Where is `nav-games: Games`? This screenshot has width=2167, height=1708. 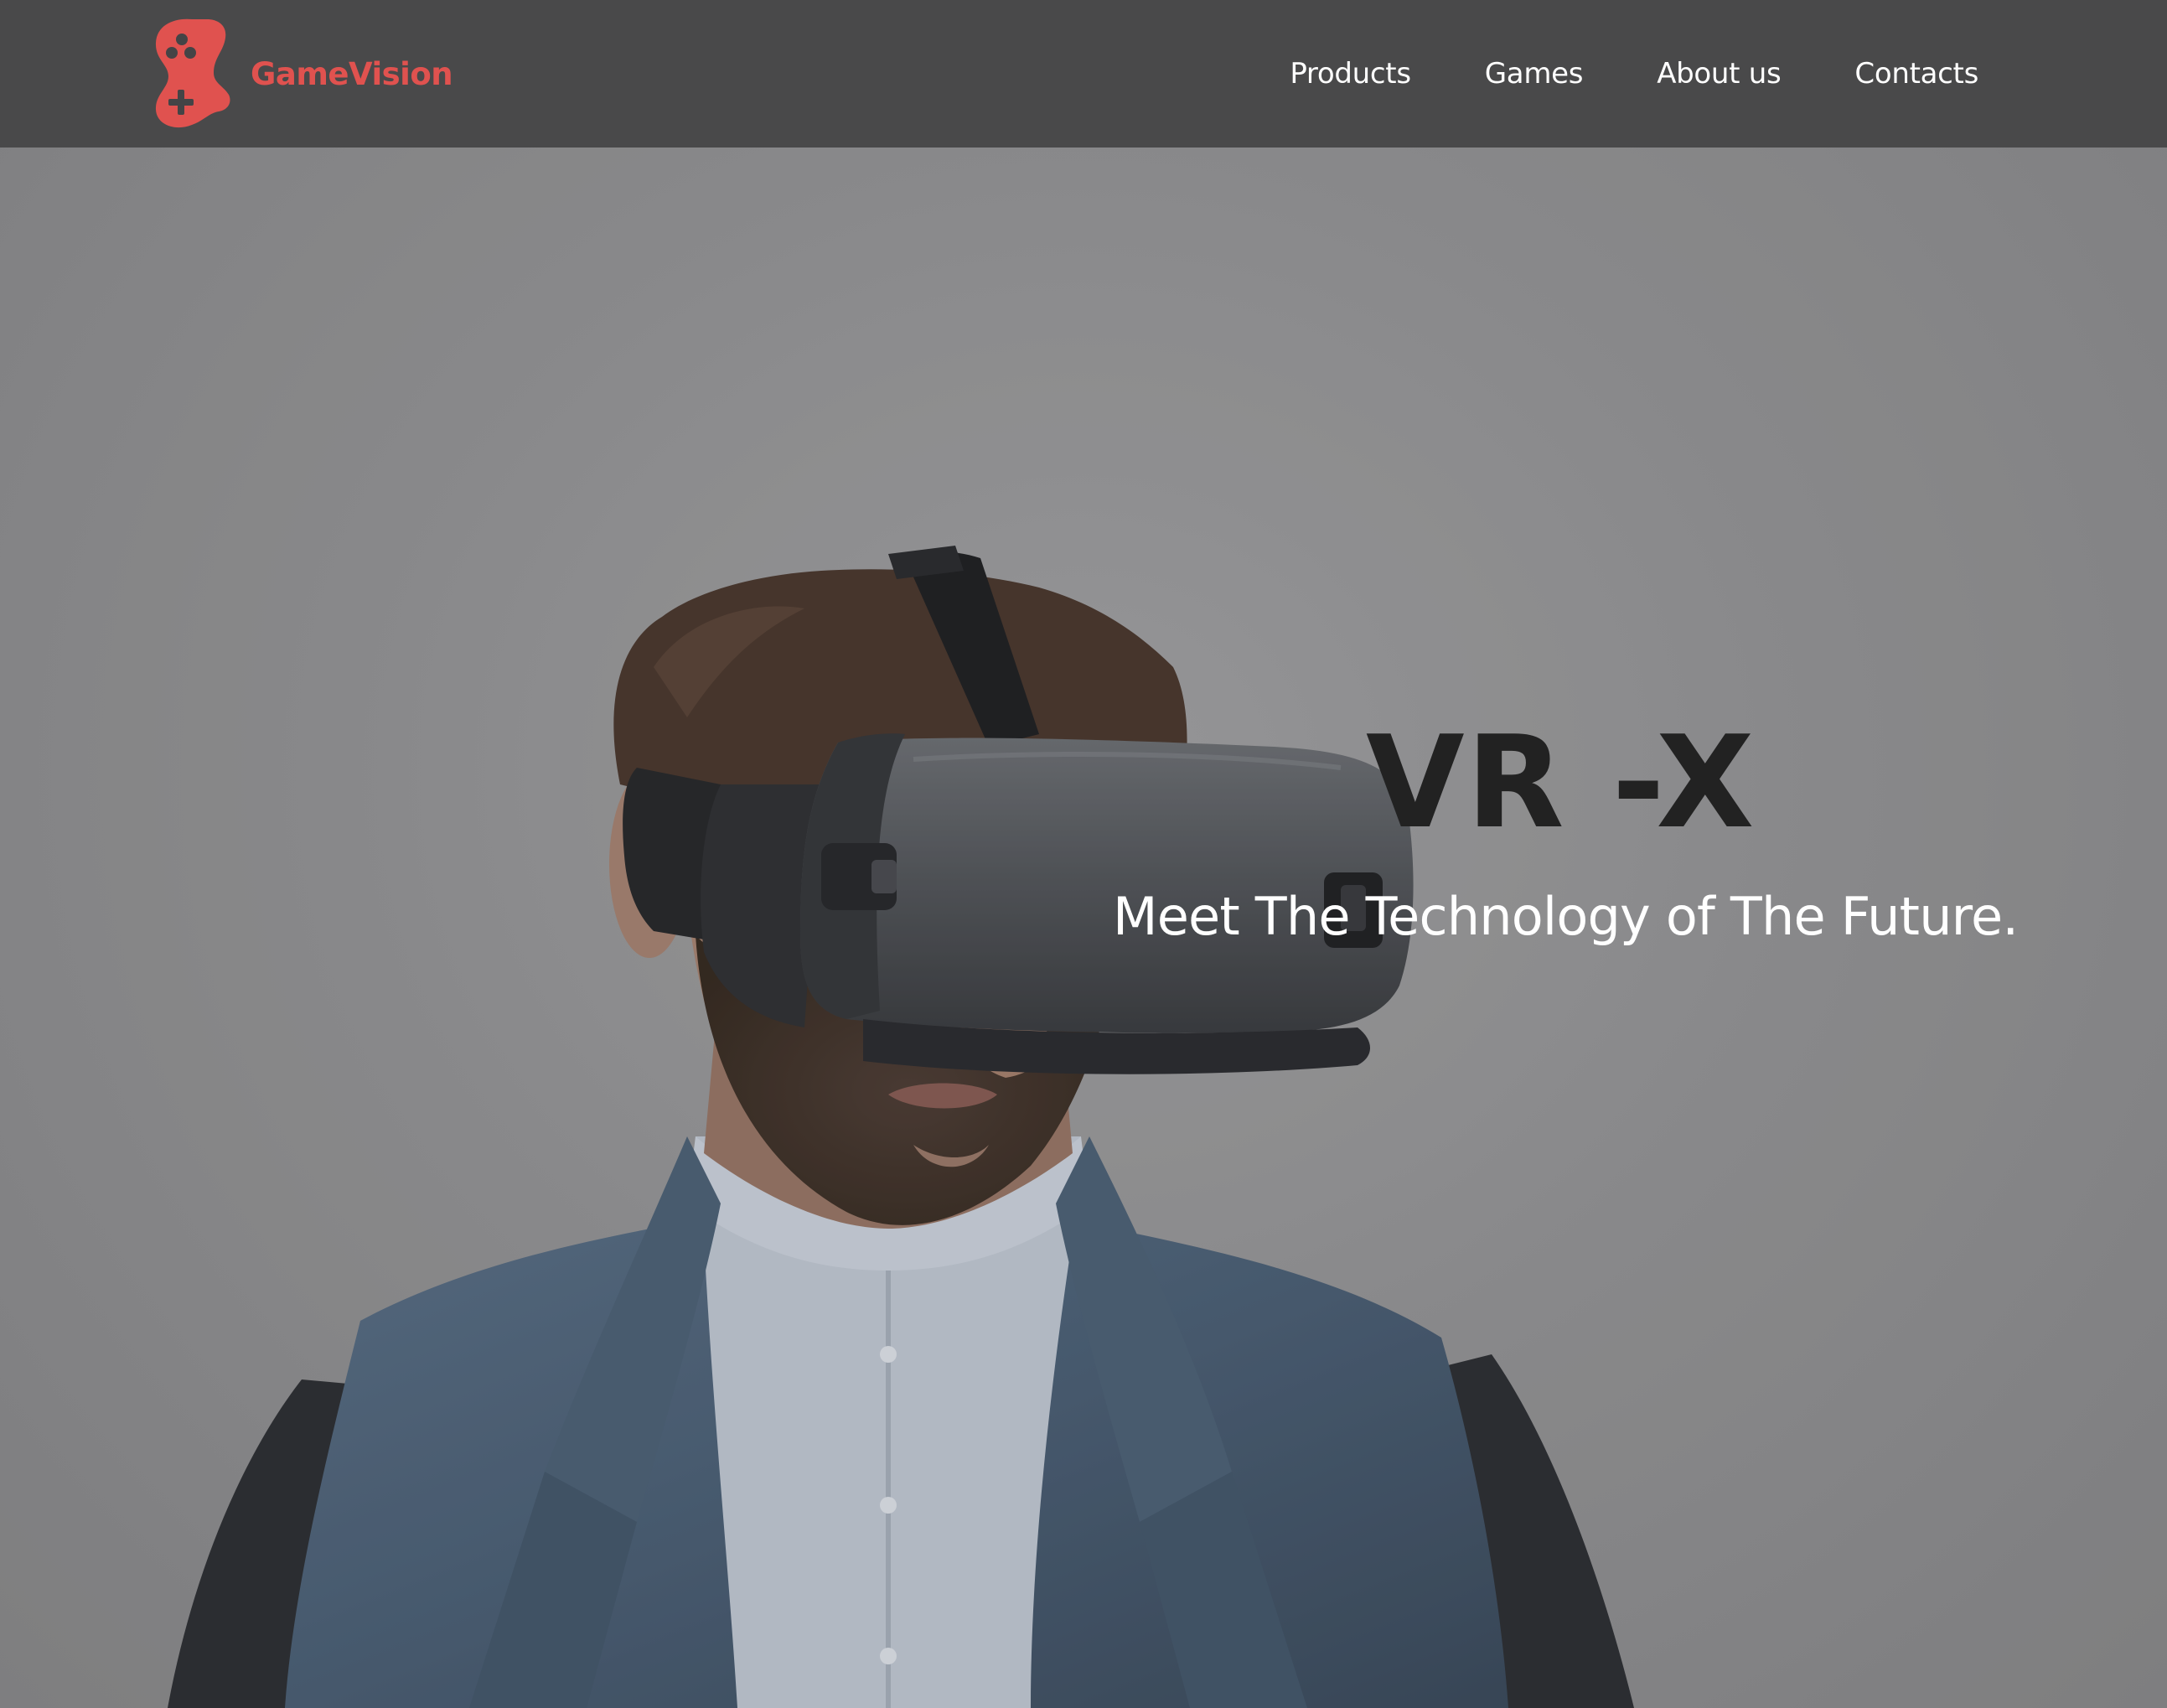
nav-games: Games is located at coordinates (1534, 74).